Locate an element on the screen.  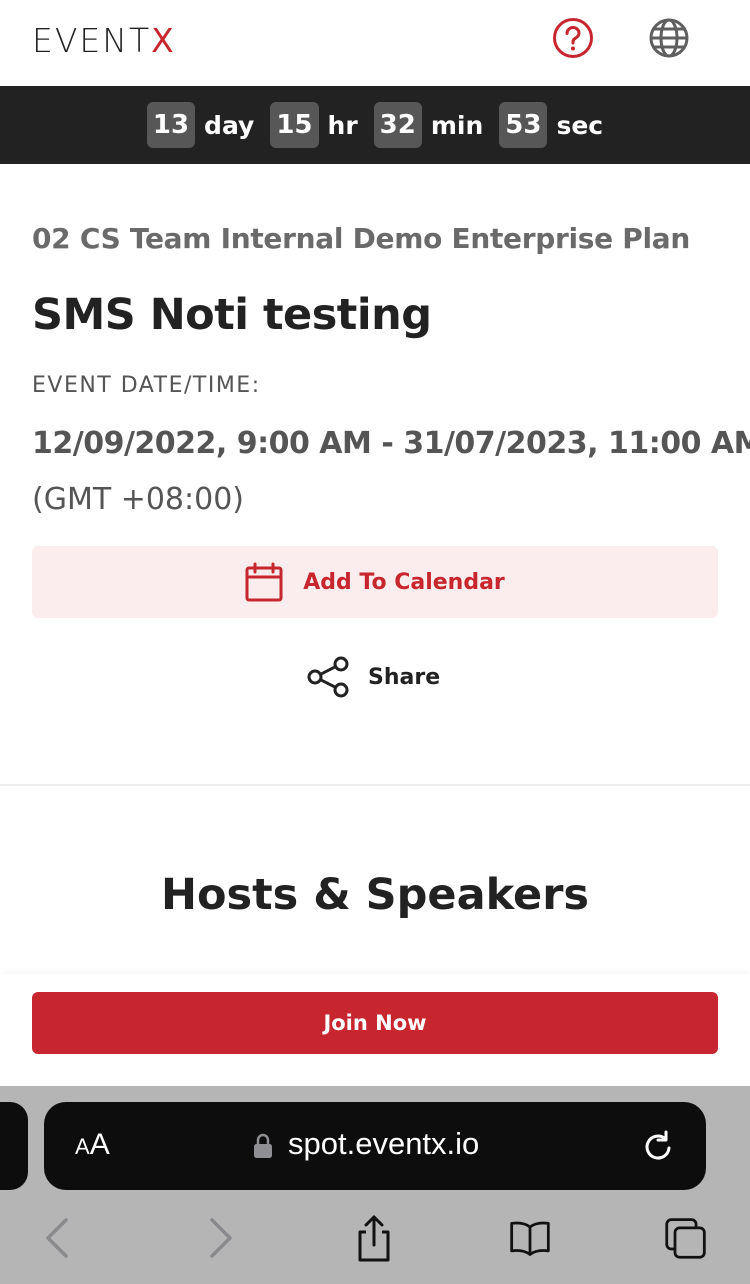
countdown-hours: 15 hr is located at coordinates (314, 125).